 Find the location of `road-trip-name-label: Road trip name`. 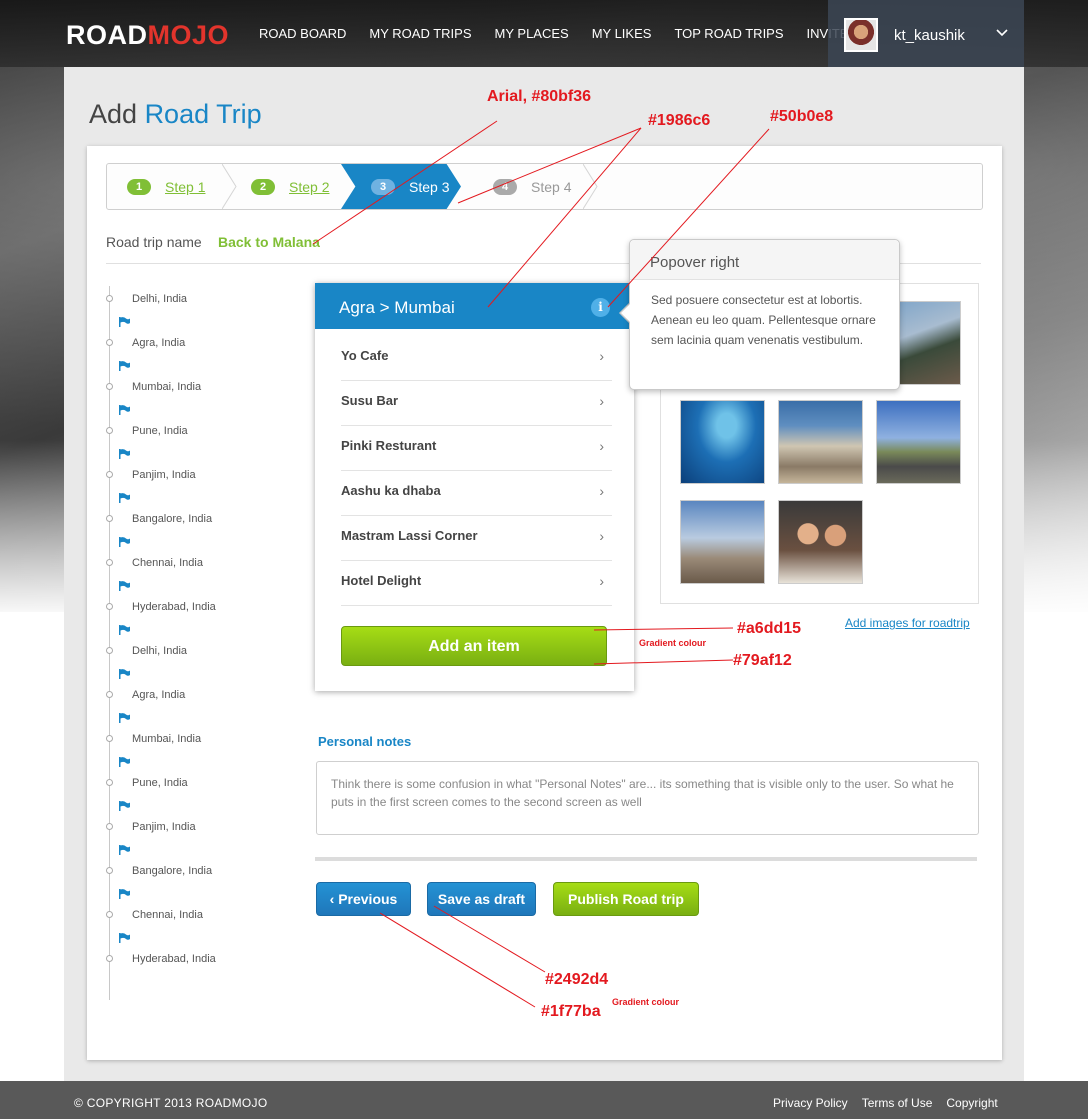

road-trip-name-label: Road trip name is located at coordinates (154, 242).